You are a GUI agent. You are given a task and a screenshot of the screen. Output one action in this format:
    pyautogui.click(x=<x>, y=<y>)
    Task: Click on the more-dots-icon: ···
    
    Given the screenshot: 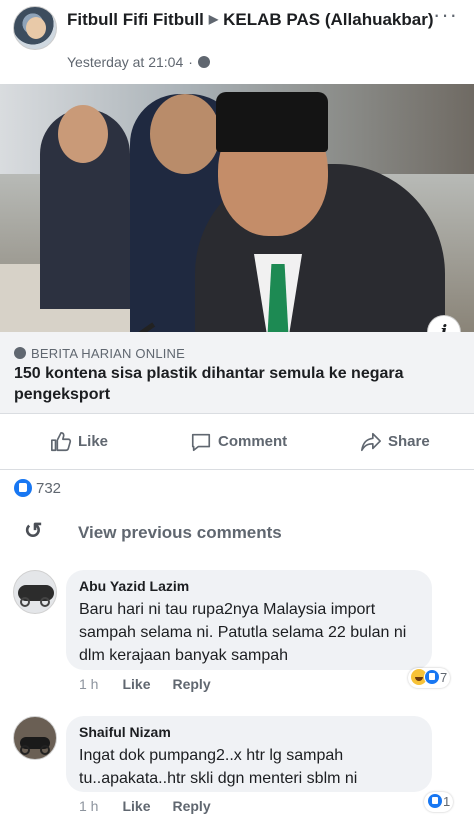 What is the action you would take?
    pyautogui.click(x=445, y=15)
    